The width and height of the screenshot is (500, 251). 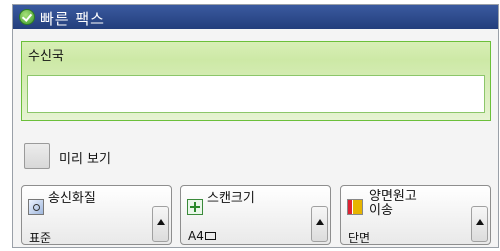 I want to click on quality-label: 송신화질, so click(x=72, y=198).